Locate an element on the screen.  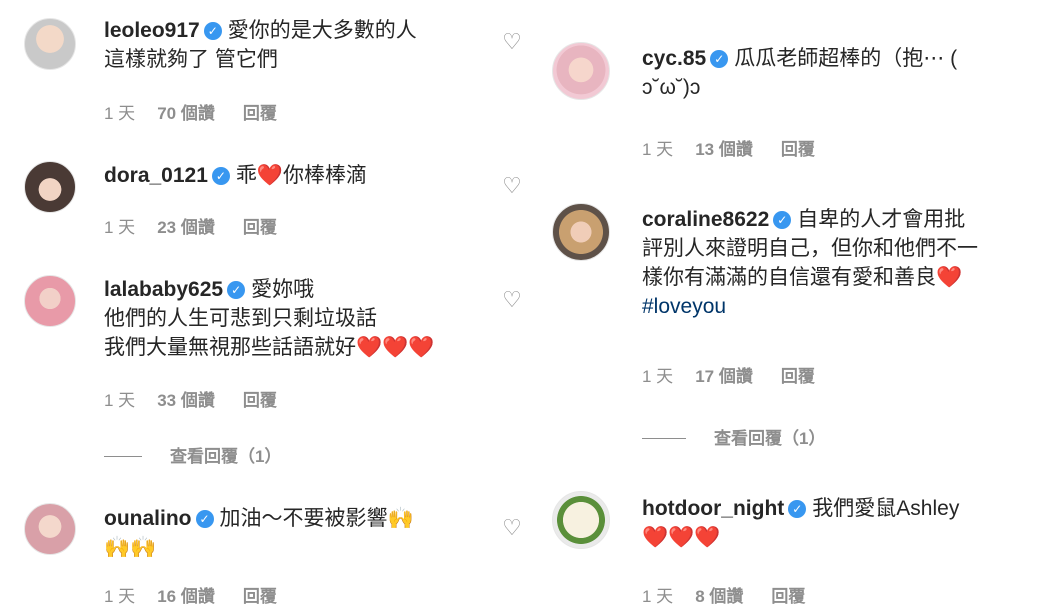
comment-text: 我們愛鼠Ashley is located at coordinates (886, 508).